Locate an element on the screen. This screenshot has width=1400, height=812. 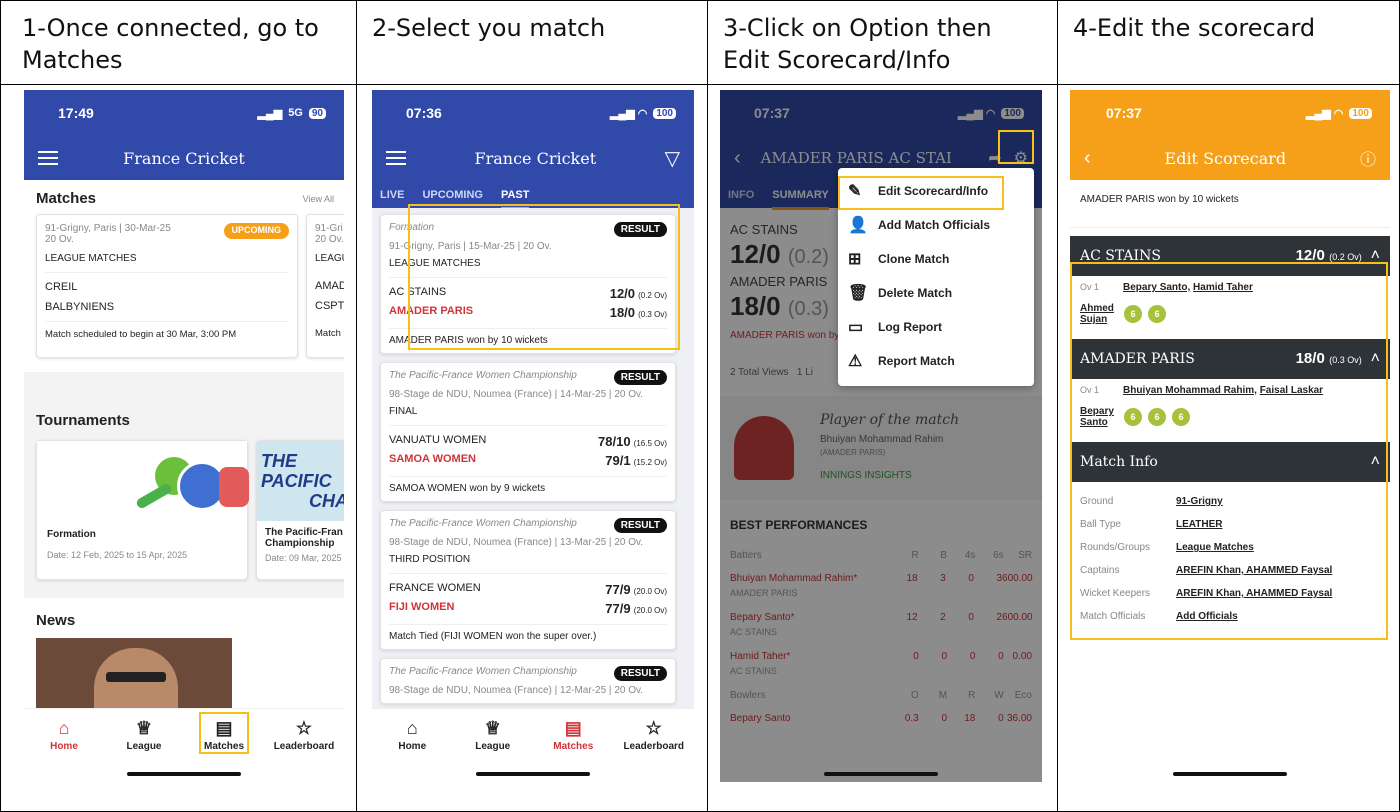
view-all-link: View All is located at coordinates (318, 199).